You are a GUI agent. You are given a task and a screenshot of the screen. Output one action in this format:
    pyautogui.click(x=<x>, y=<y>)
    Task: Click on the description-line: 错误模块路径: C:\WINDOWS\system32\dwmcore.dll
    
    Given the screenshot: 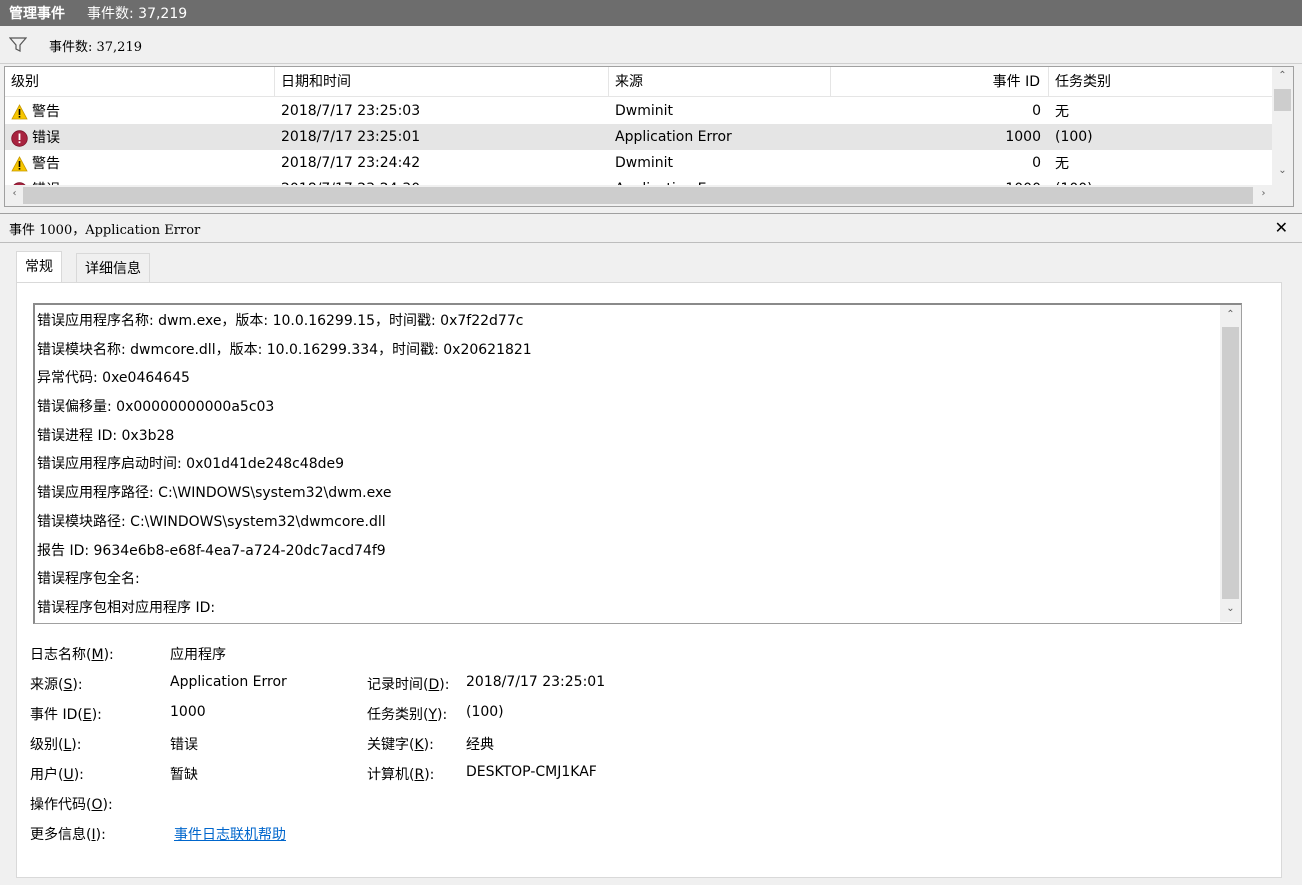 What is the action you would take?
    pyautogui.click(x=211, y=521)
    